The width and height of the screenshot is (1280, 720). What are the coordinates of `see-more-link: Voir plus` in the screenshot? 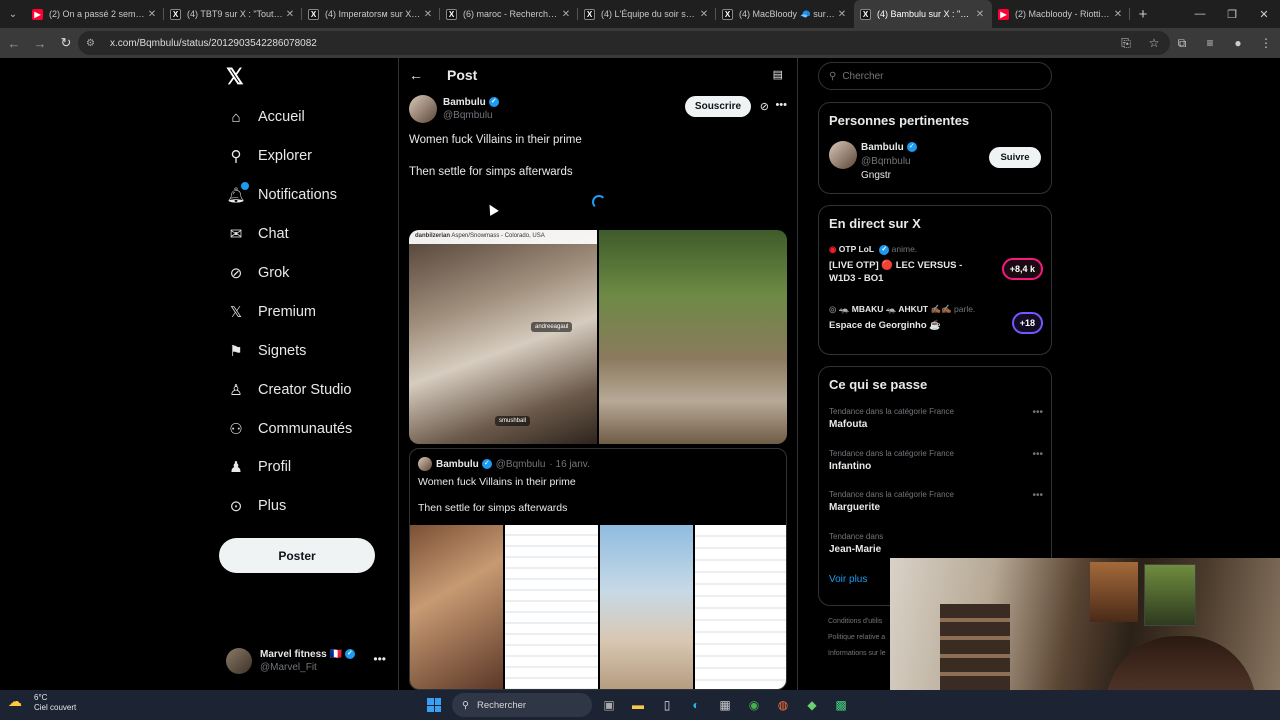 It's located at (848, 579).